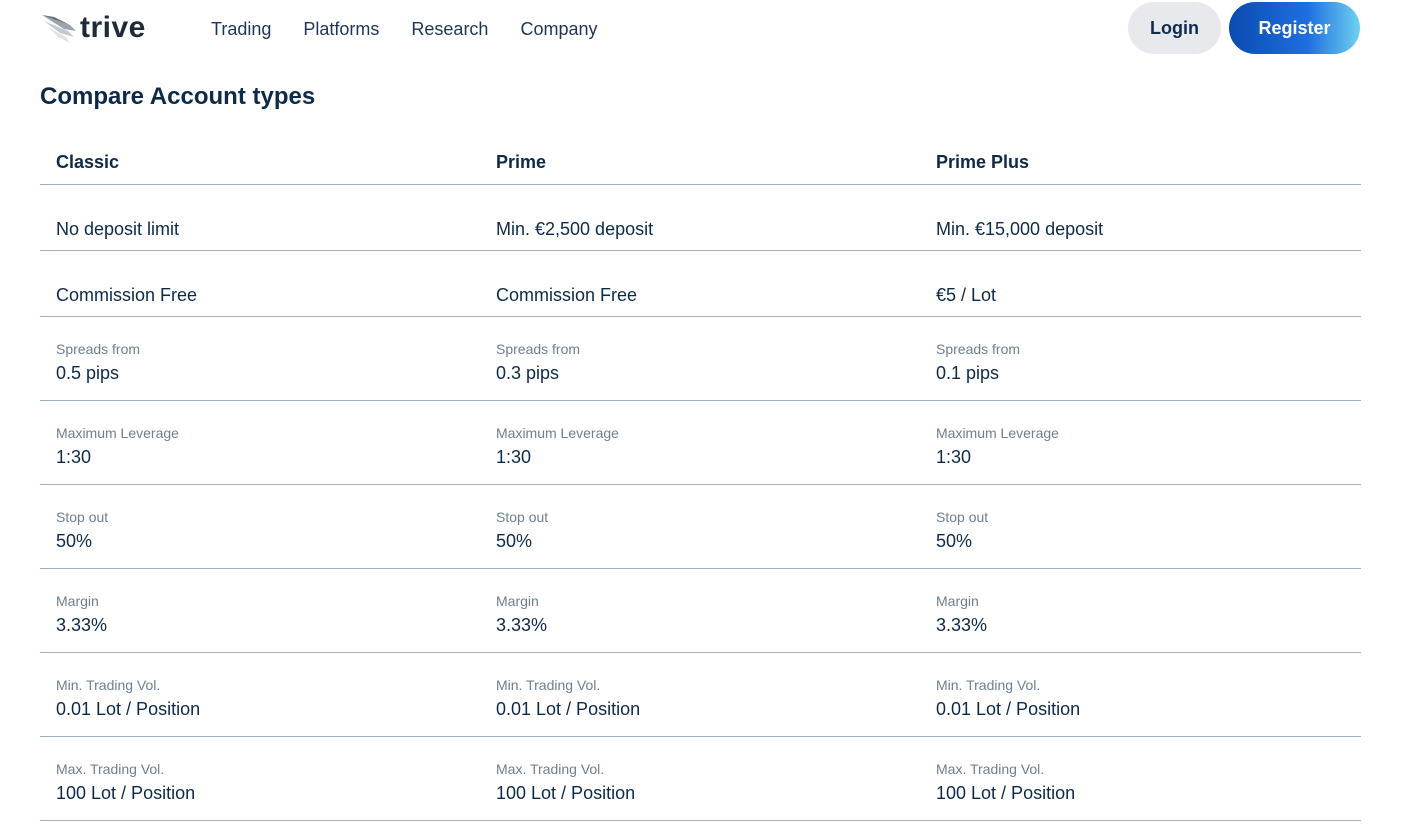 This screenshot has width=1420, height=825. What do you see at coordinates (968, 373) in the screenshot?
I see `row-value: 0.1 pips` at bounding box center [968, 373].